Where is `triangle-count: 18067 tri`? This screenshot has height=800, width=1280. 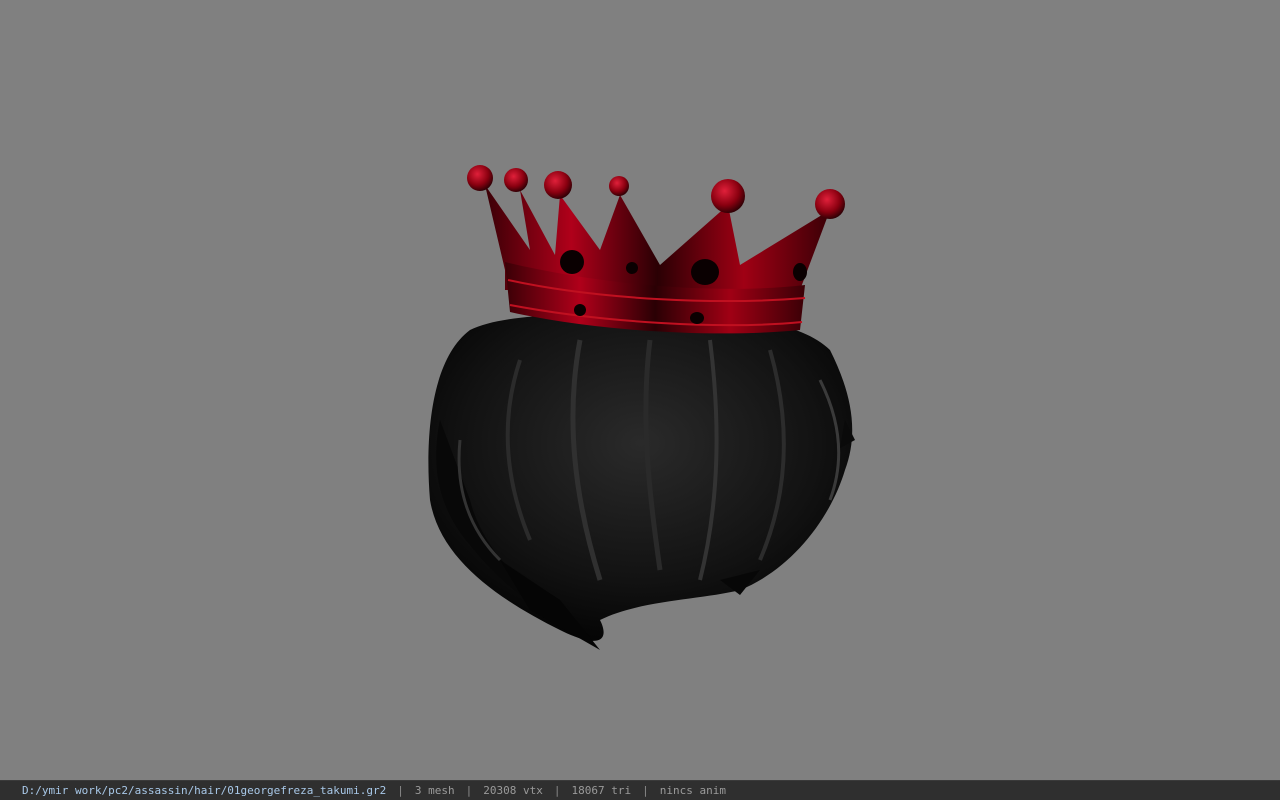 triangle-count: 18067 tri is located at coordinates (601, 790).